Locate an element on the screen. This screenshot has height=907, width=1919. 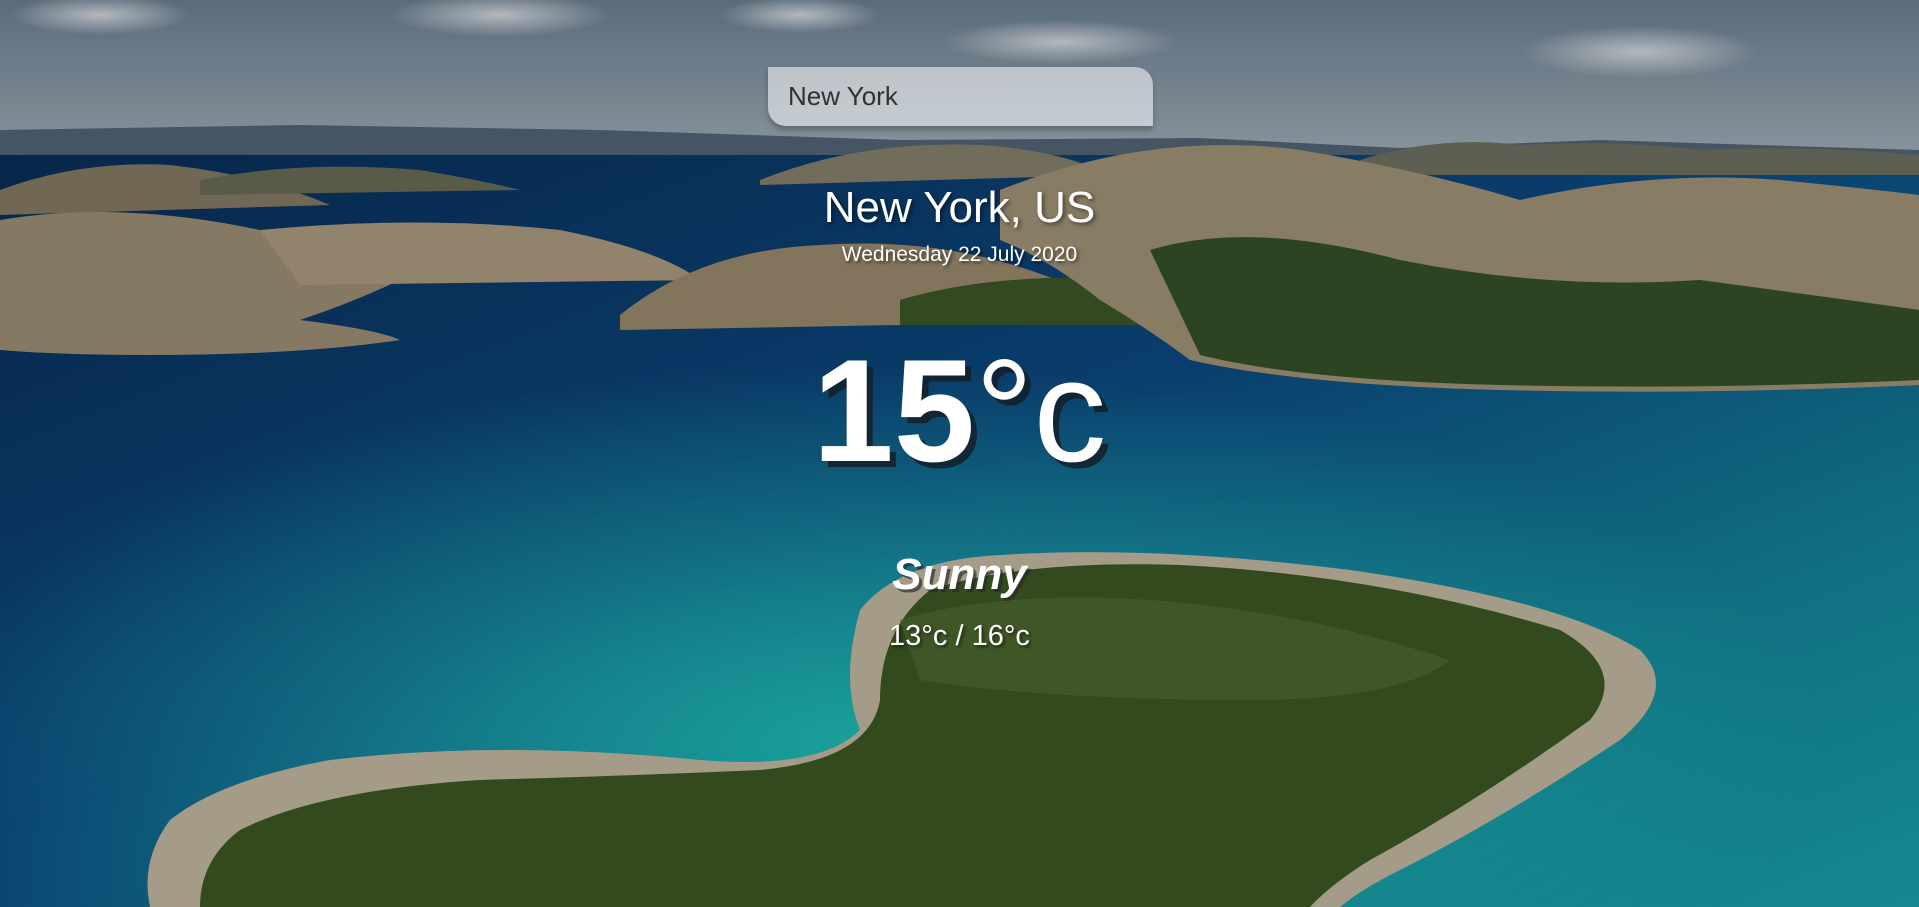
city-search-input is located at coordinates (960, 96).